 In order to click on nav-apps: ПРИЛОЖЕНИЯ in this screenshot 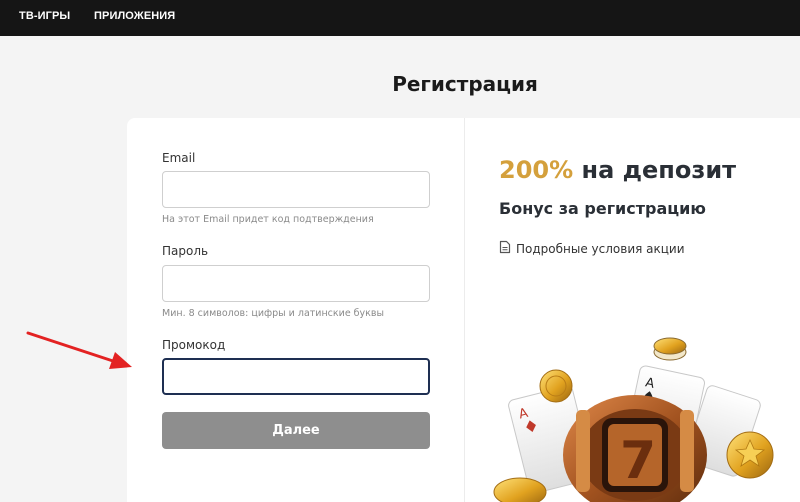, I will do `click(134, 16)`.